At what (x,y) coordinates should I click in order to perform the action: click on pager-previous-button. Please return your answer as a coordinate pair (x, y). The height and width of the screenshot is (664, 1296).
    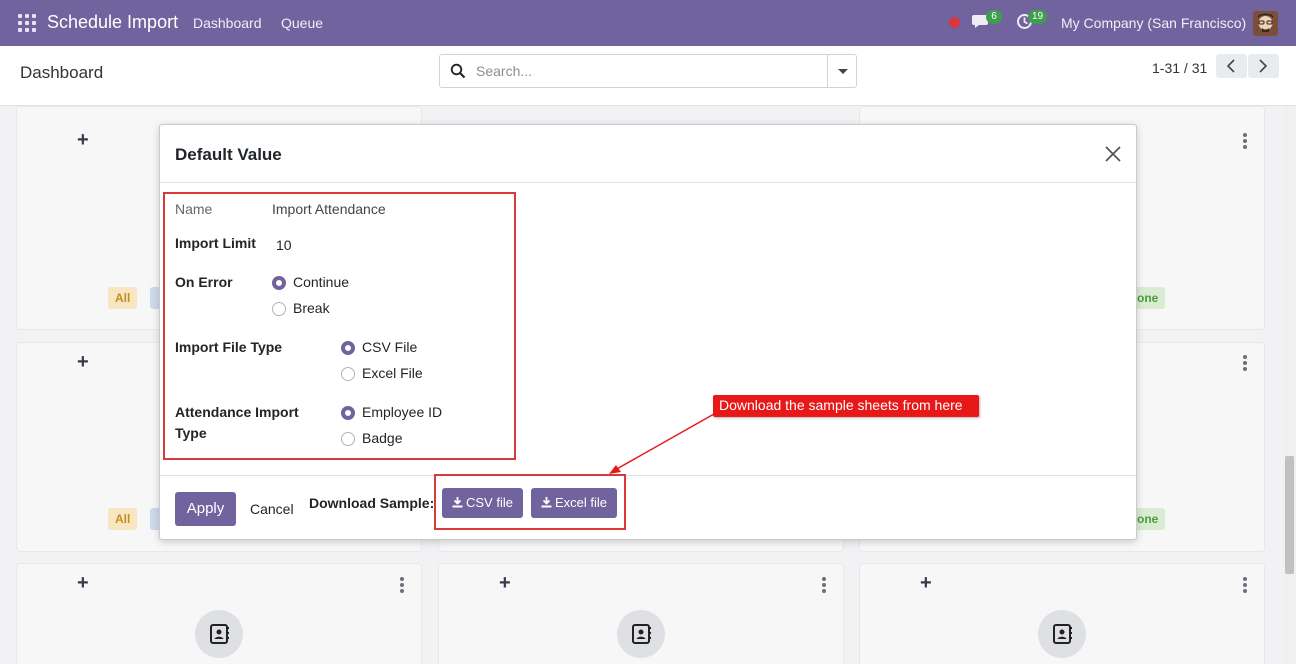
    Looking at the image, I should click on (1231, 66).